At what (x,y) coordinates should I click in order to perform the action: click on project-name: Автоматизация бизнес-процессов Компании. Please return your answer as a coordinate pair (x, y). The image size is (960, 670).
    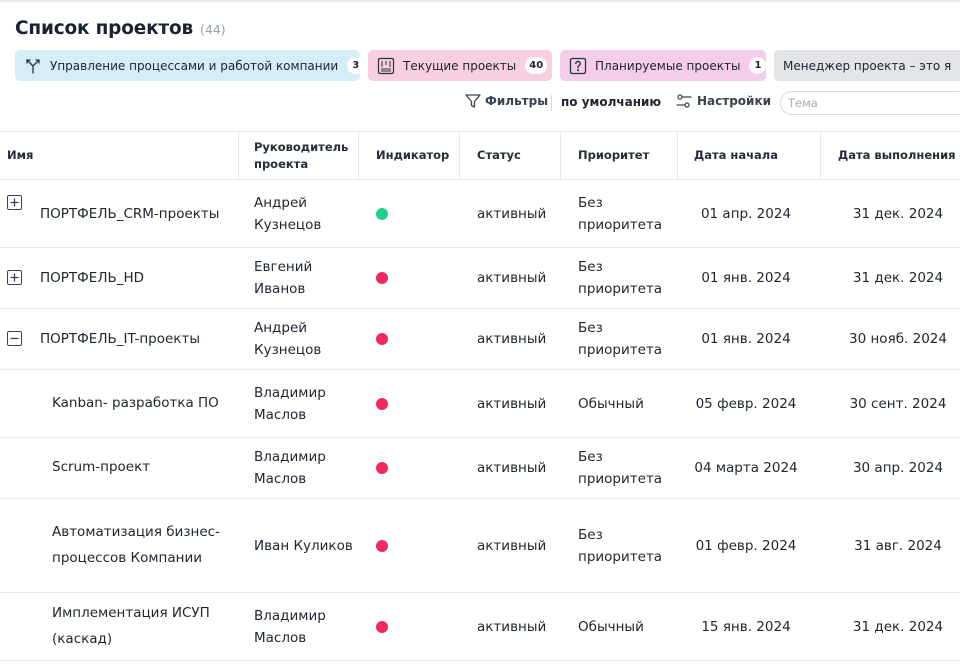
    Looking at the image, I should click on (144, 545).